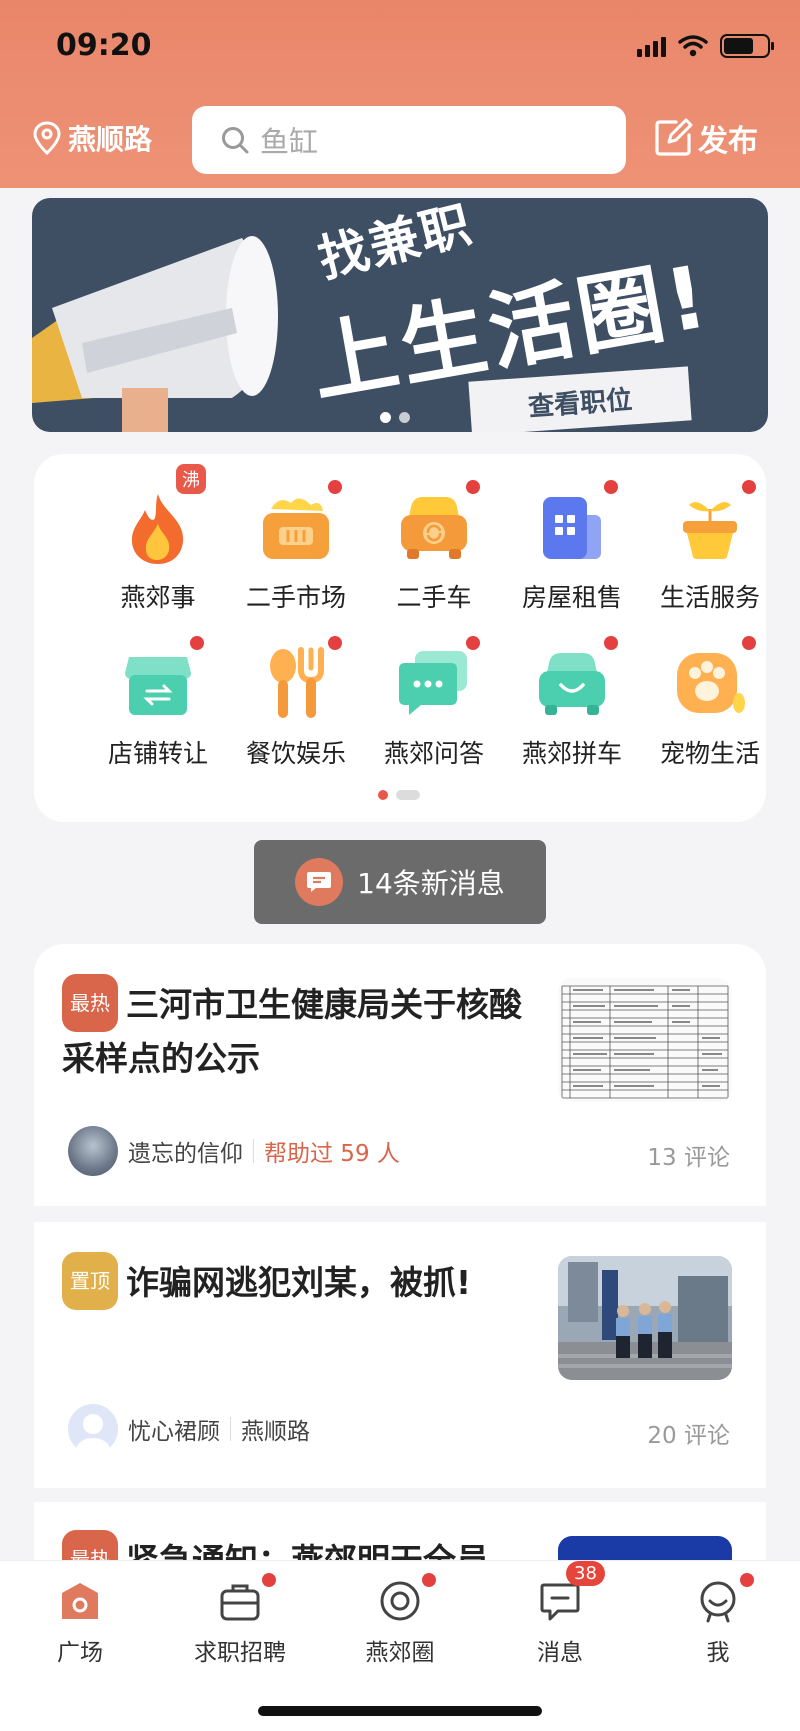 The width and height of the screenshot is (800, 1731). Describe the element at coordinates (235, 140) in the screenshot. I see `search-icon` at that location.